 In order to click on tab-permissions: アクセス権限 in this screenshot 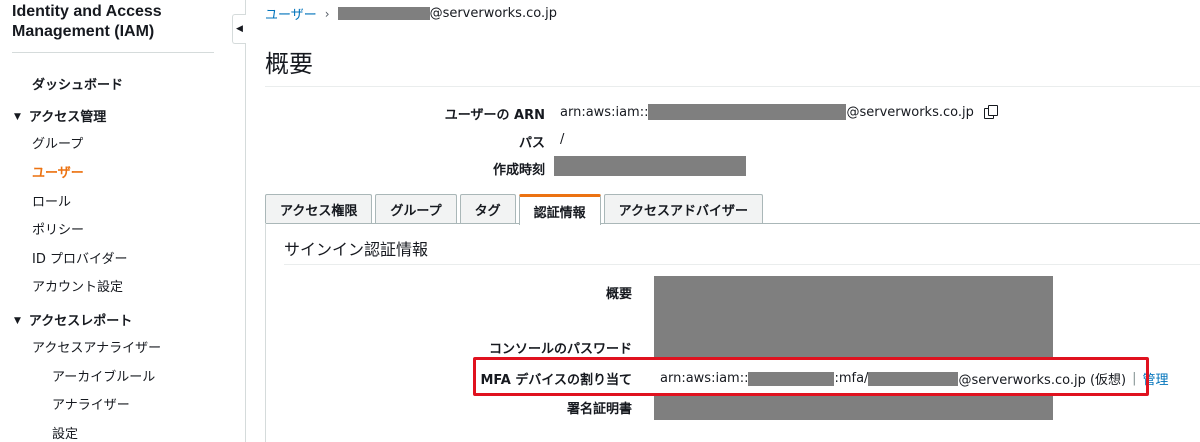, I will do `click(319, 209)`.